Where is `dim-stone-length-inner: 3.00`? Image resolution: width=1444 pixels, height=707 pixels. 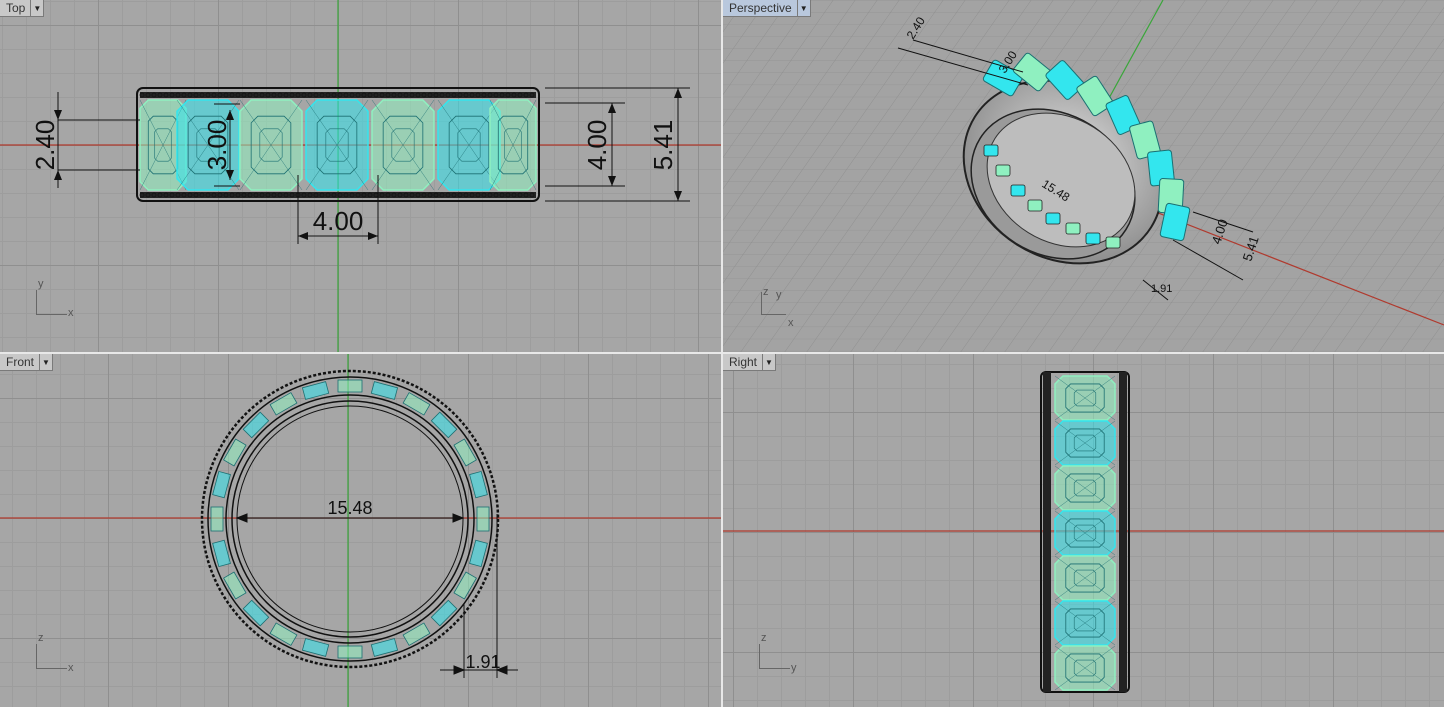 dim-stone-length-inner: 3.00 is located at coordinates (217, 145).